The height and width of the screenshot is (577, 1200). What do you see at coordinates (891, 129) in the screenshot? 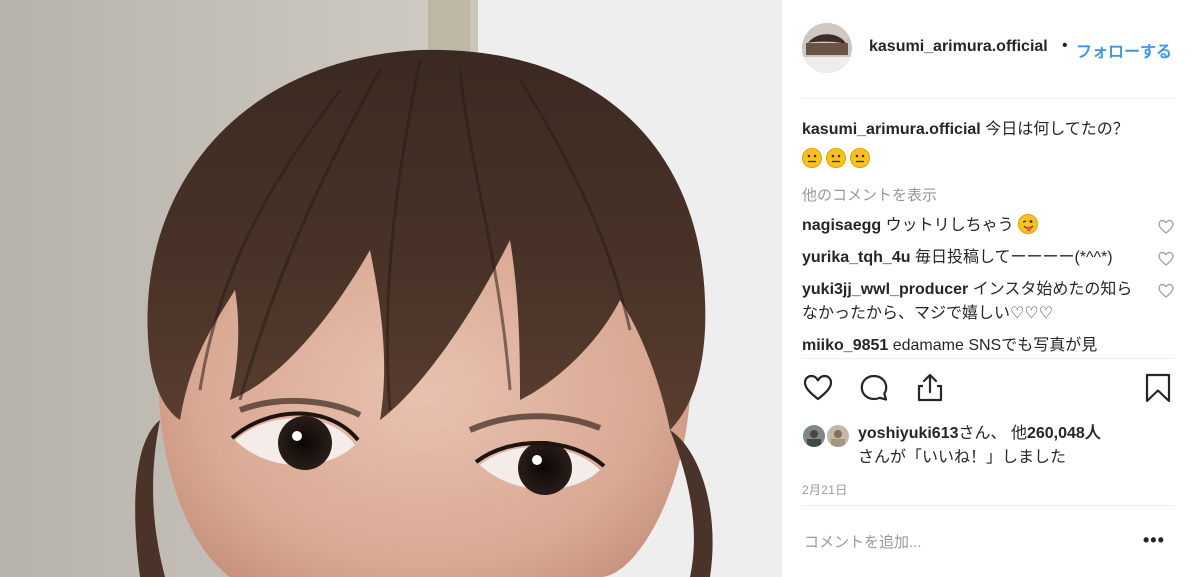
I see `caption-username: kasumi_arimura.official` at bounding box center [891, 129].